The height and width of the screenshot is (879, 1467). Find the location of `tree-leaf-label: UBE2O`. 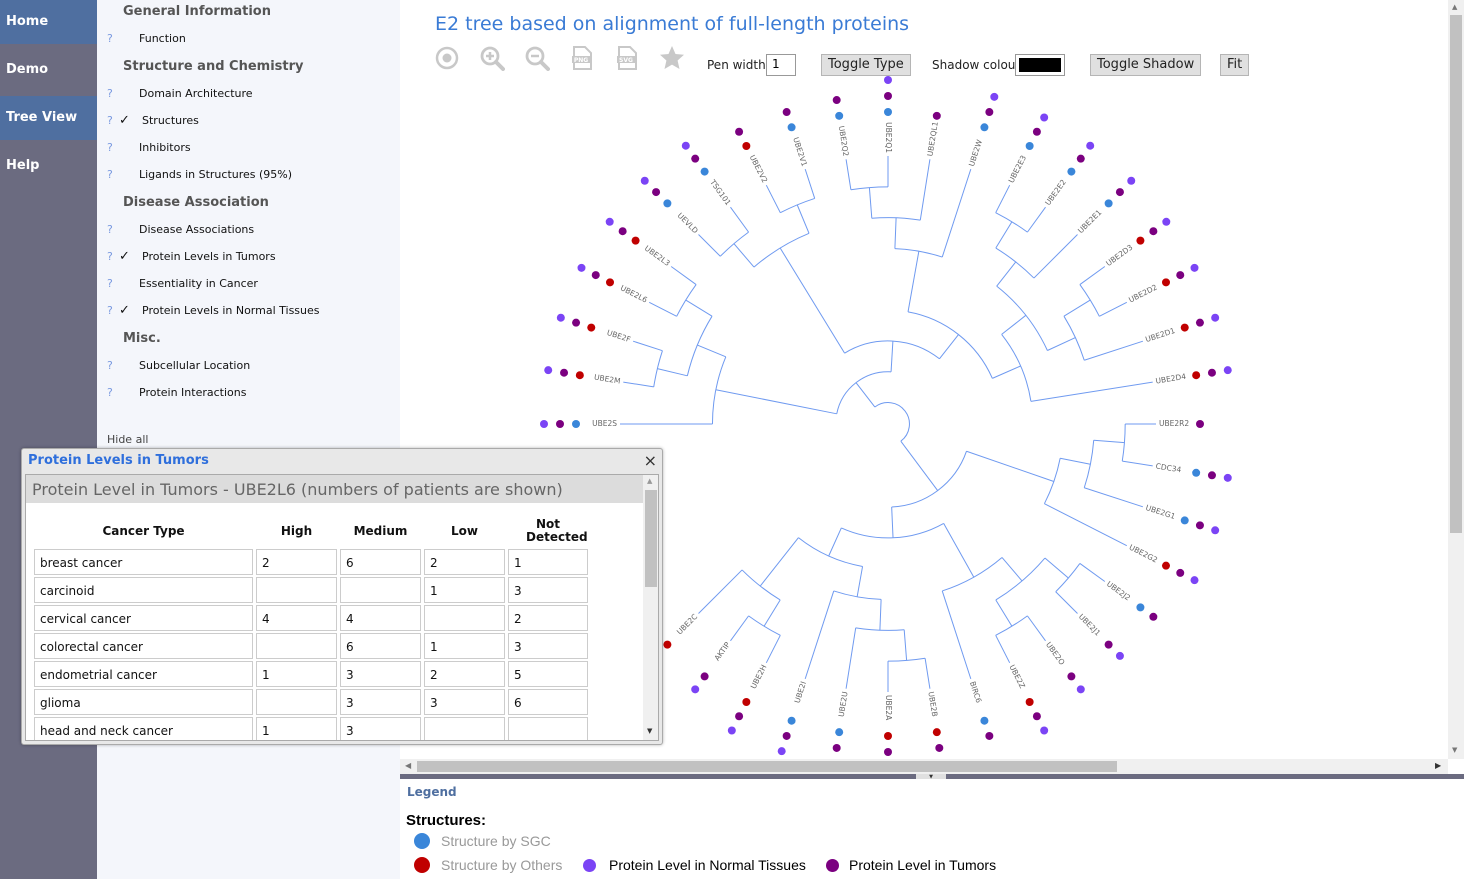

tree-leaf-label: UBE2O is located at coordinates (1055, 653).